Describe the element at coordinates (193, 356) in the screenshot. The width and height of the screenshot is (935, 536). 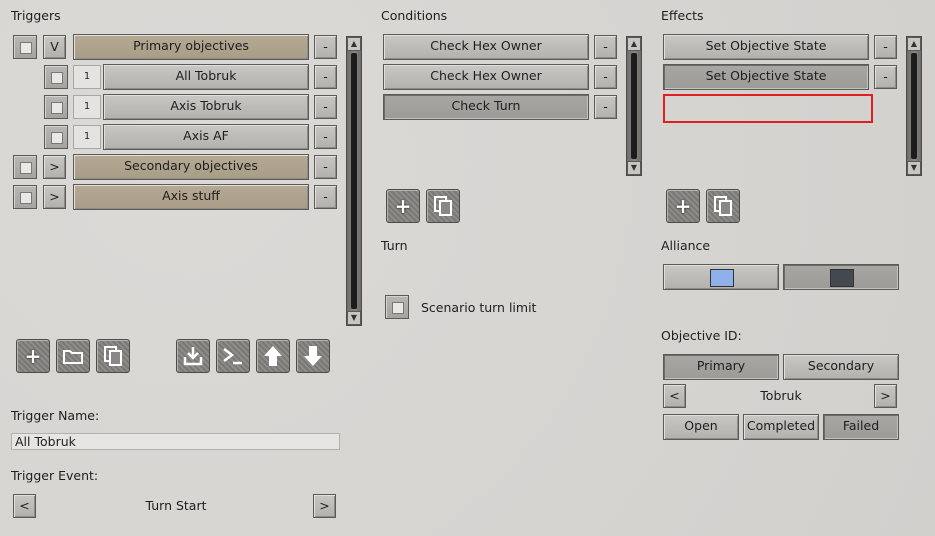
I see `import-icon` at that location.